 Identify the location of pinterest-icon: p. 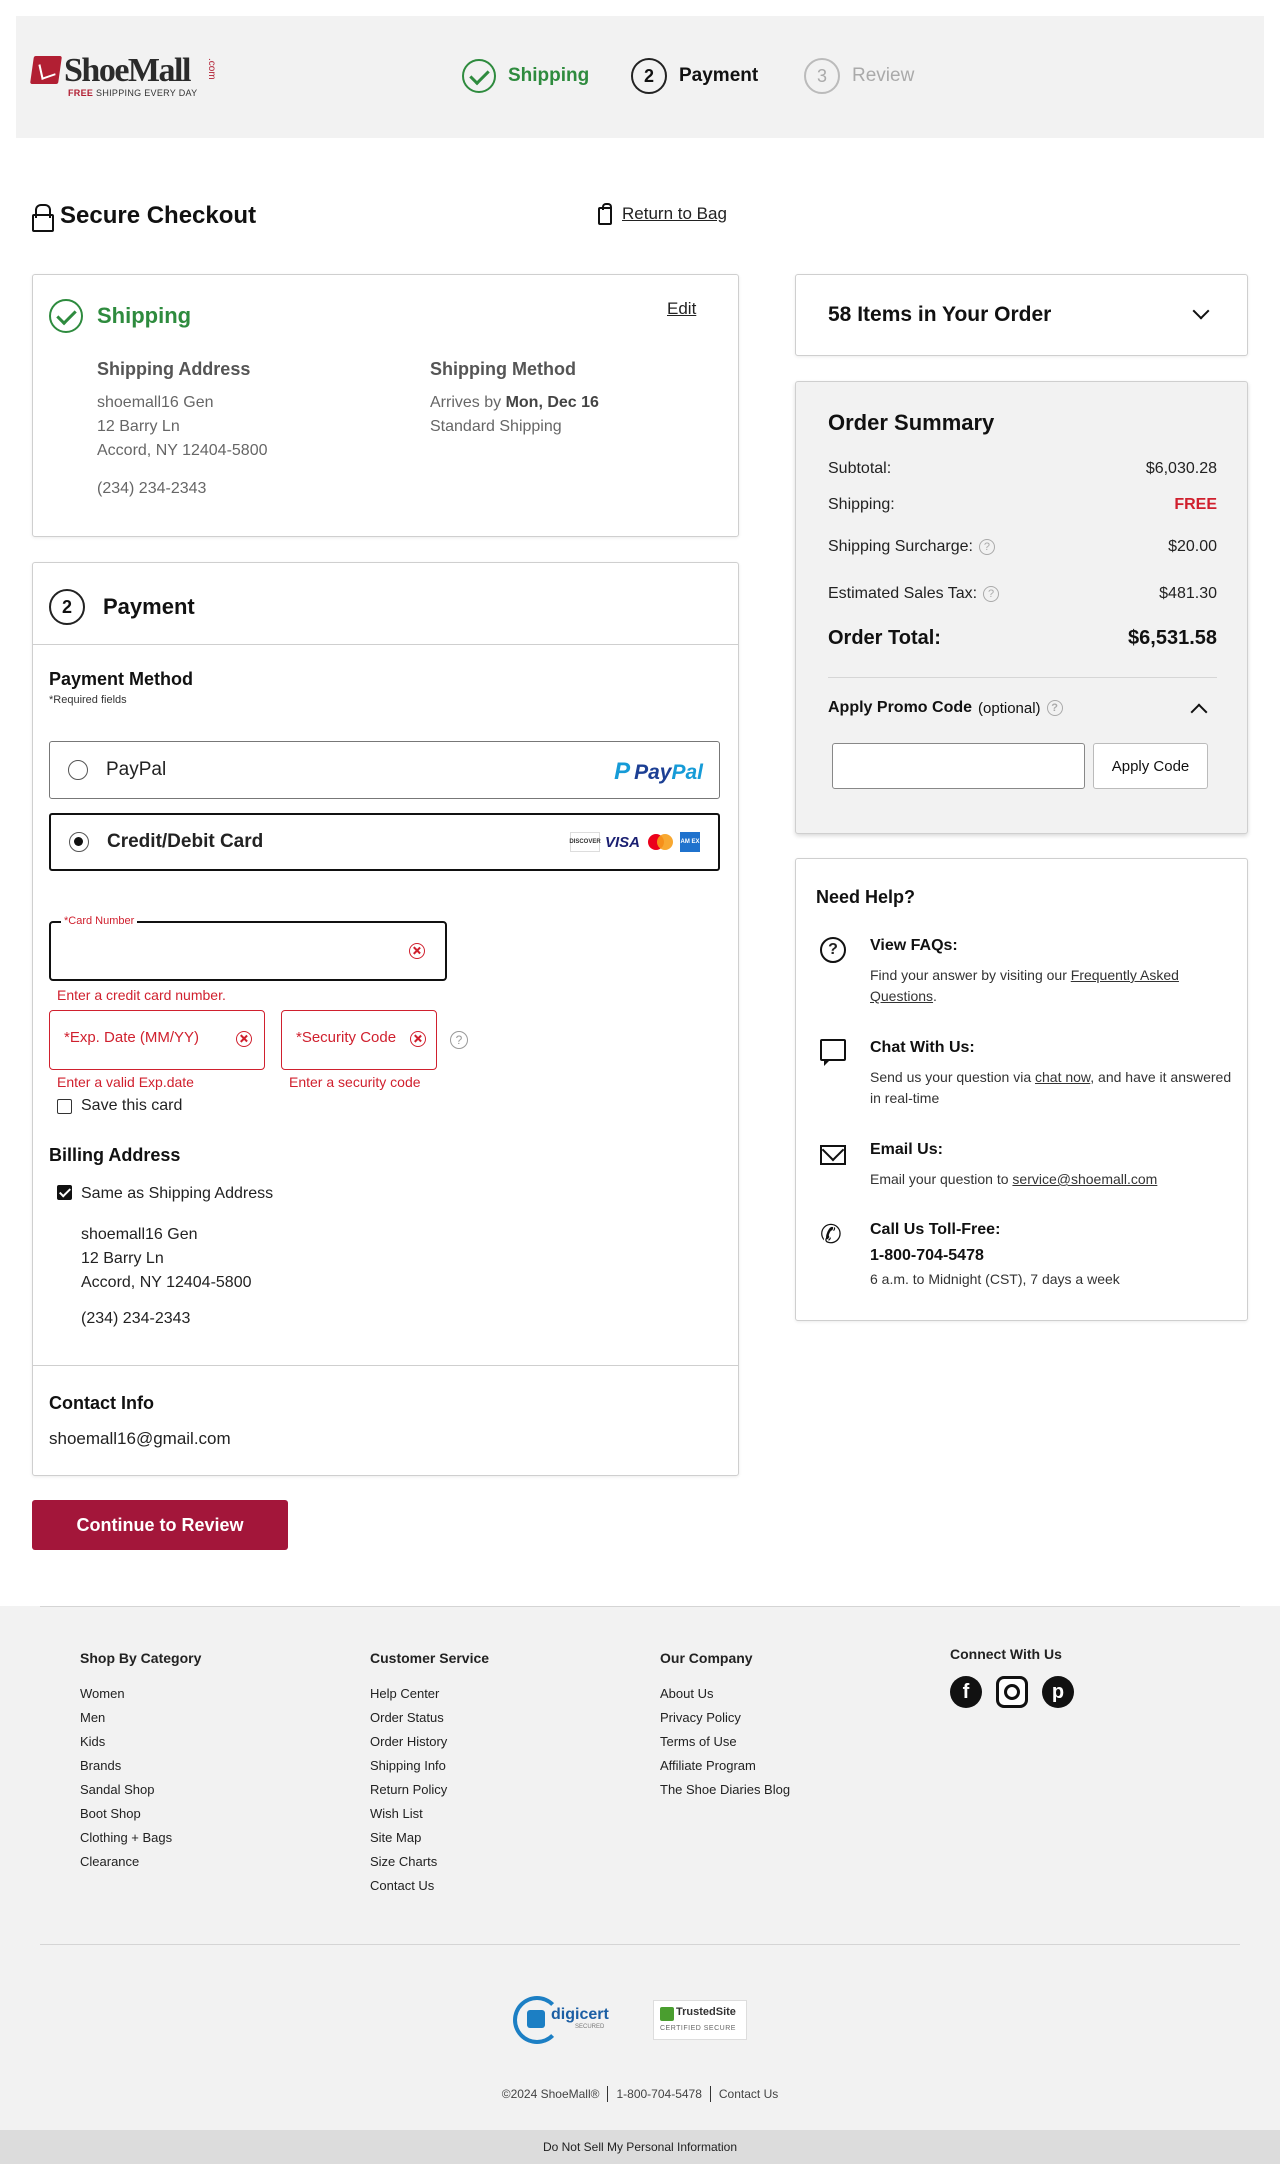
(1058, 1692).